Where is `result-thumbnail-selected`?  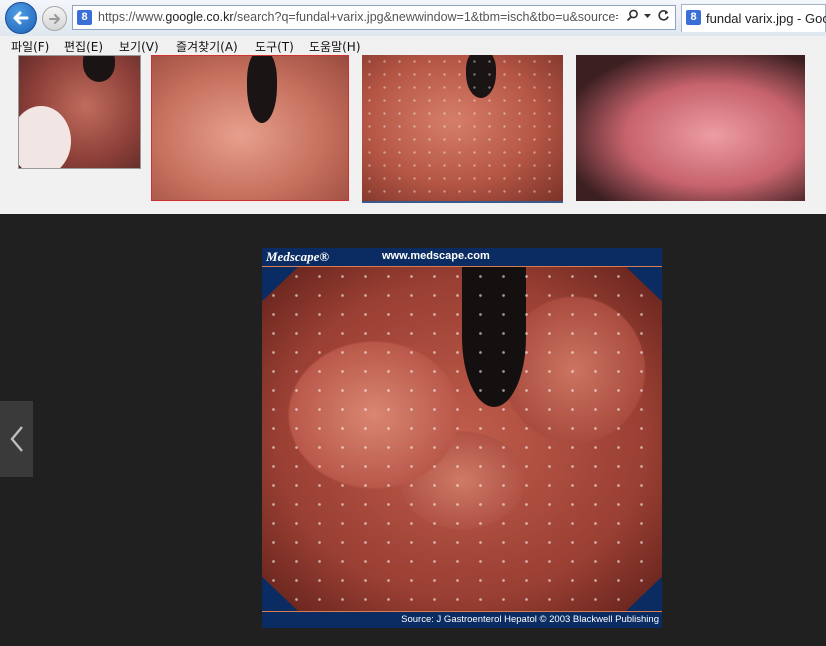
result-thumbnail-selected is located at coordinates (462, 129).